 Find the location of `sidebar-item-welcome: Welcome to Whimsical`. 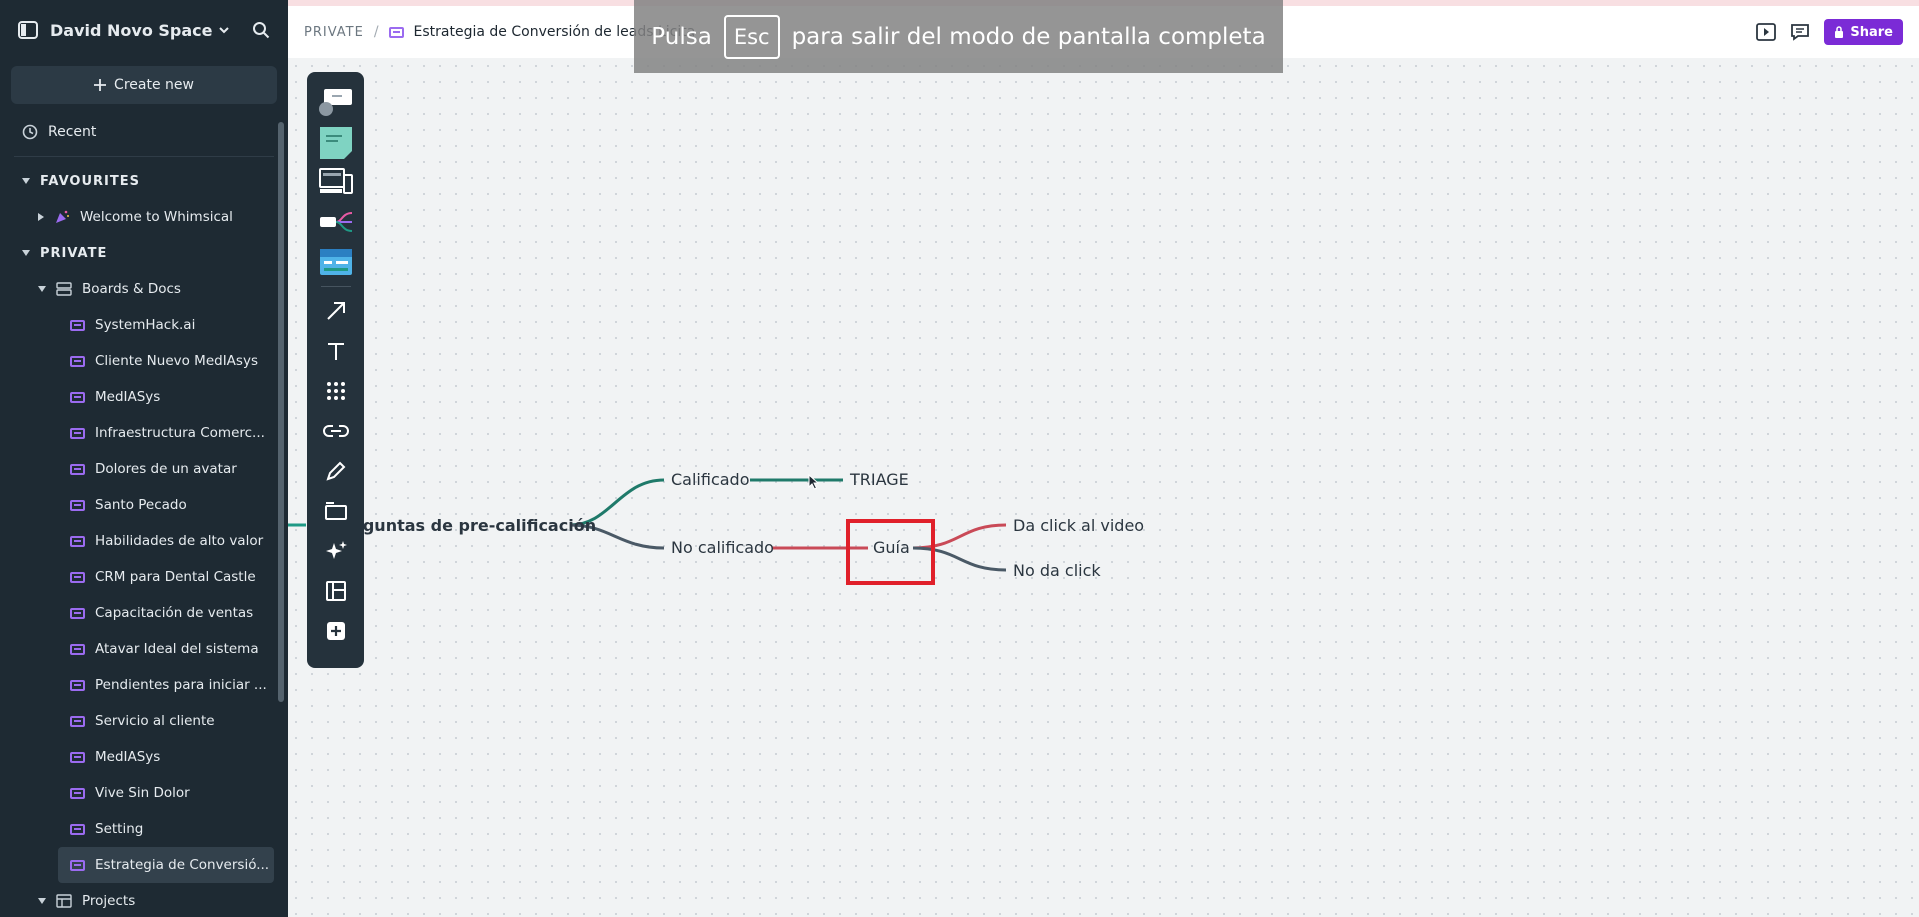

sidebar-item-welcome: Welcome to Whimsical is located at coordinates (144, 217).